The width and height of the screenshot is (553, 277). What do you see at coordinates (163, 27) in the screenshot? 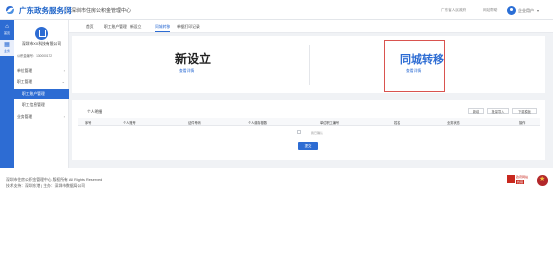
I see `tab-transfer: 同城转移` at bounding box center [163, 27].